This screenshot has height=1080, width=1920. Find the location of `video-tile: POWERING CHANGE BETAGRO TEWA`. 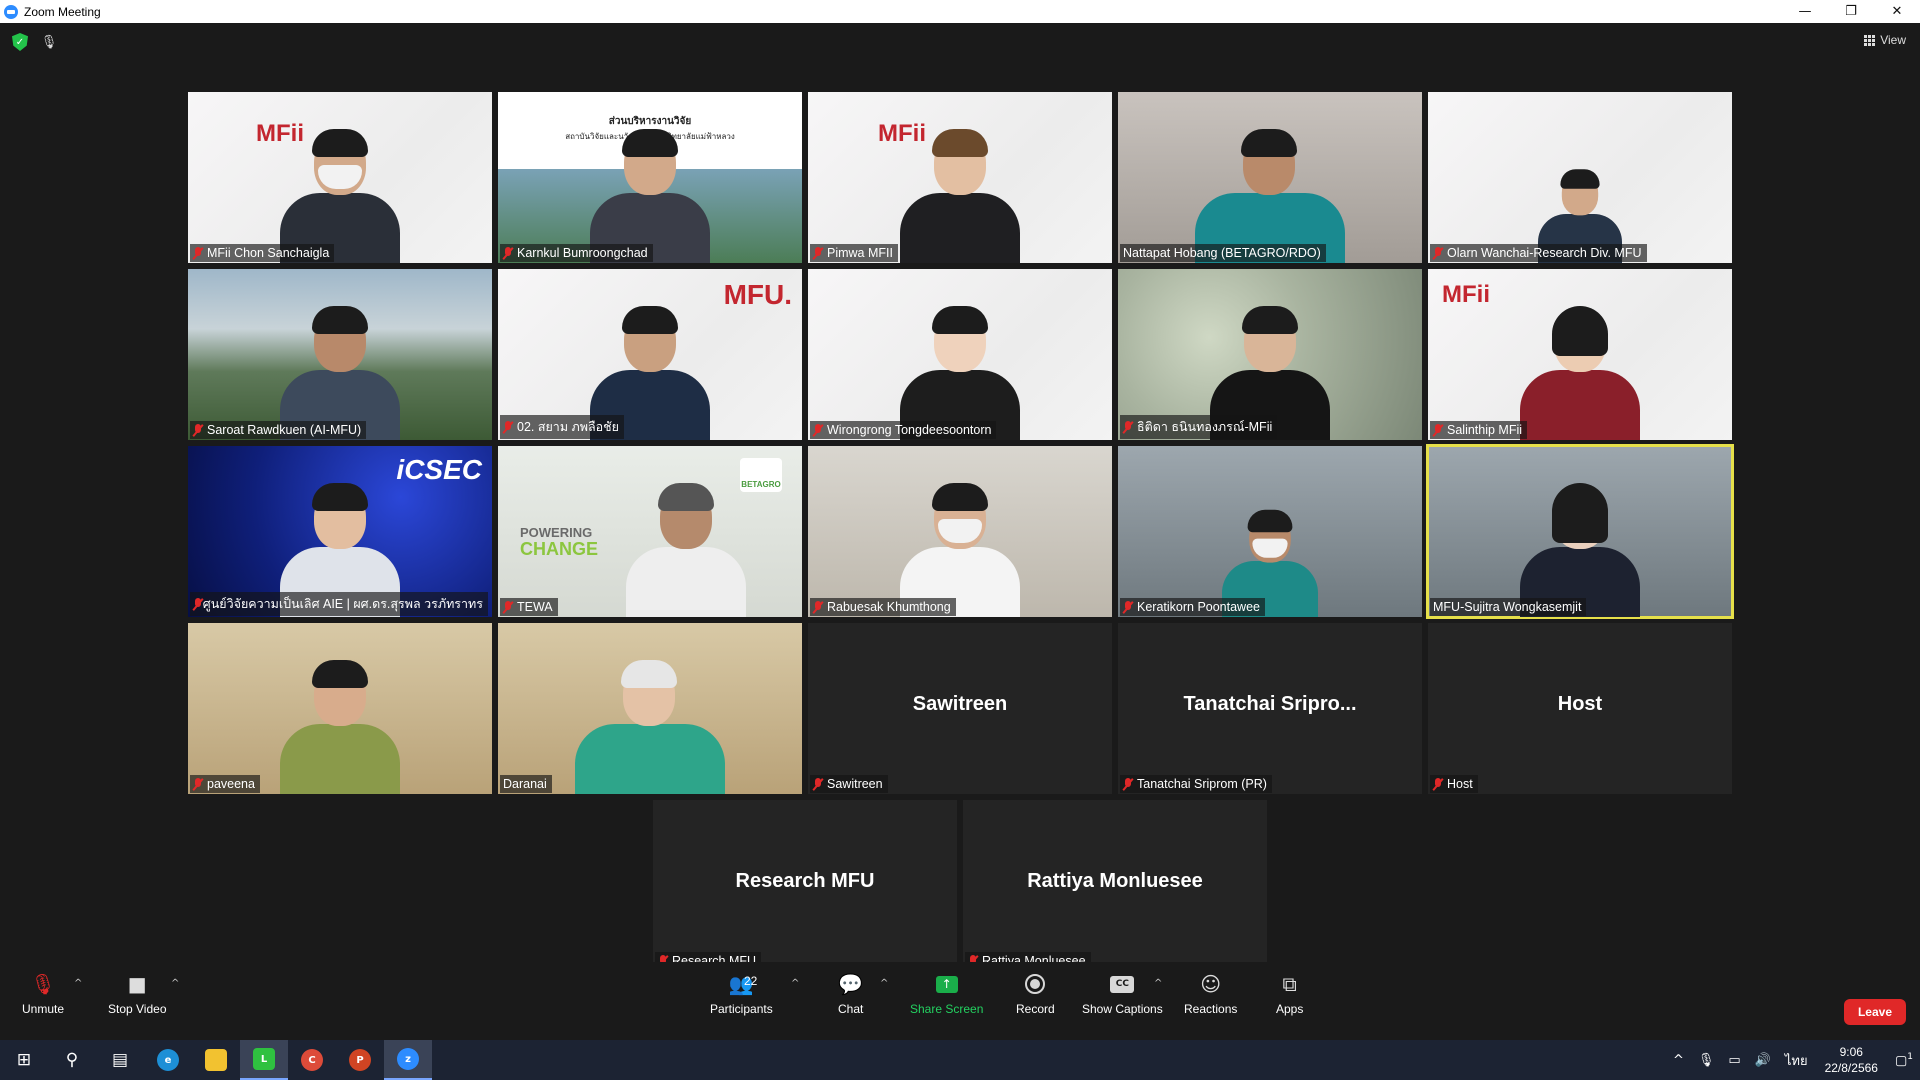

video-tile: POWERING CHANGE BETAGRO TEWA is located at coordinates (650, 531).